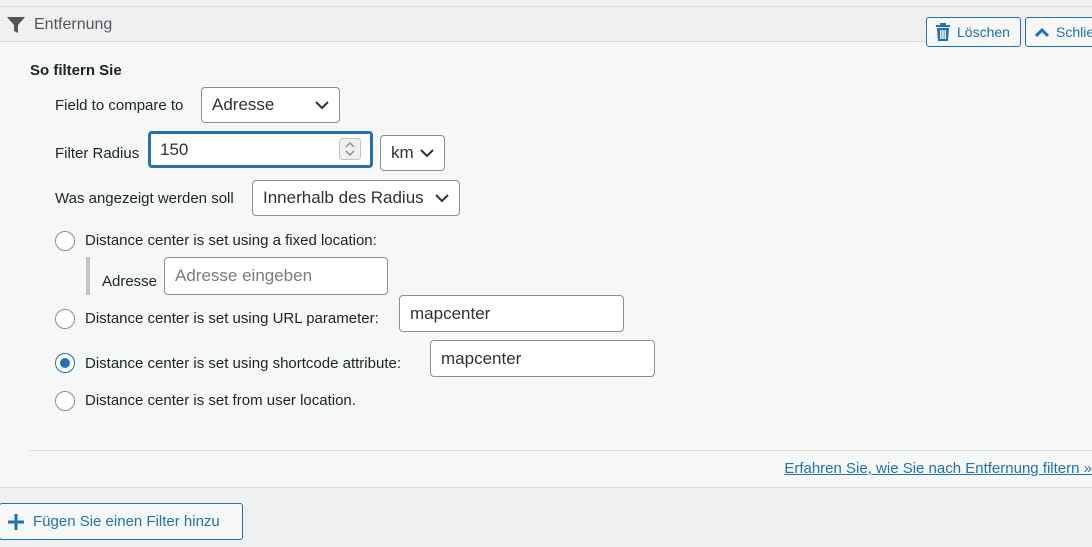 The image size is (1092, 547). What do you see at coordinates (943, 32) in the screenshot?
I see `trash-icon` at bounding box center [943, 32].